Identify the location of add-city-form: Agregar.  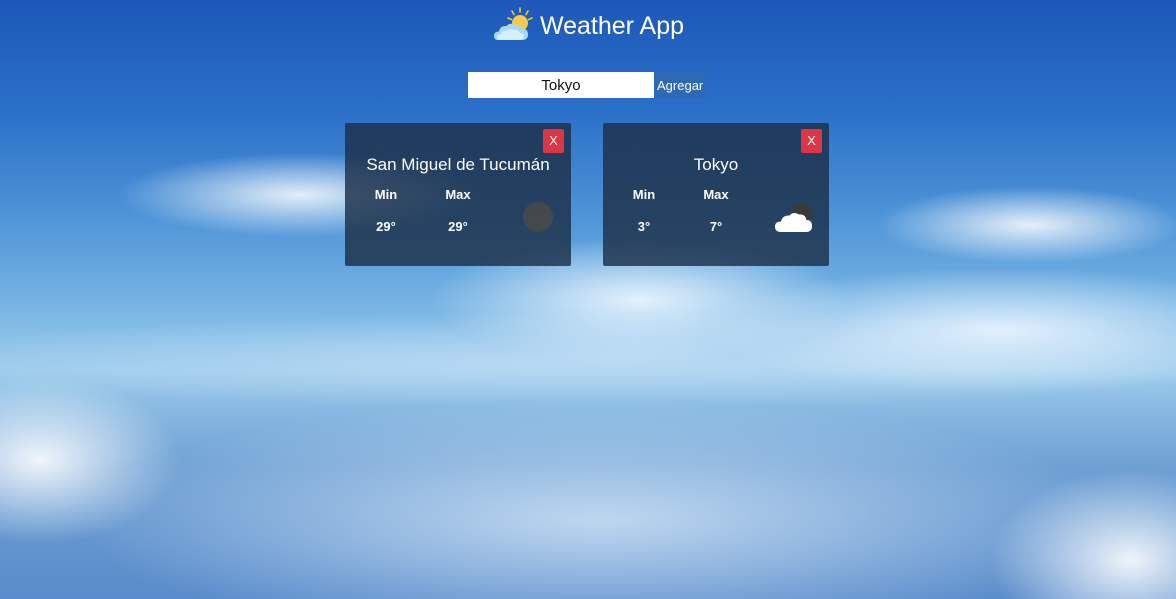
(587, 85).